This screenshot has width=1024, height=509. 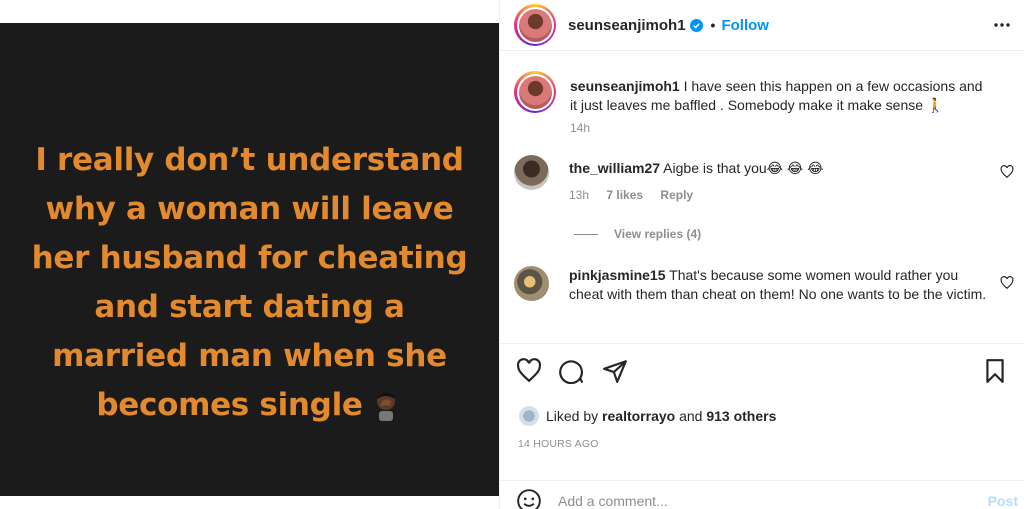 I want to click on comment-bubble-icon, so click(x=571, y=371).